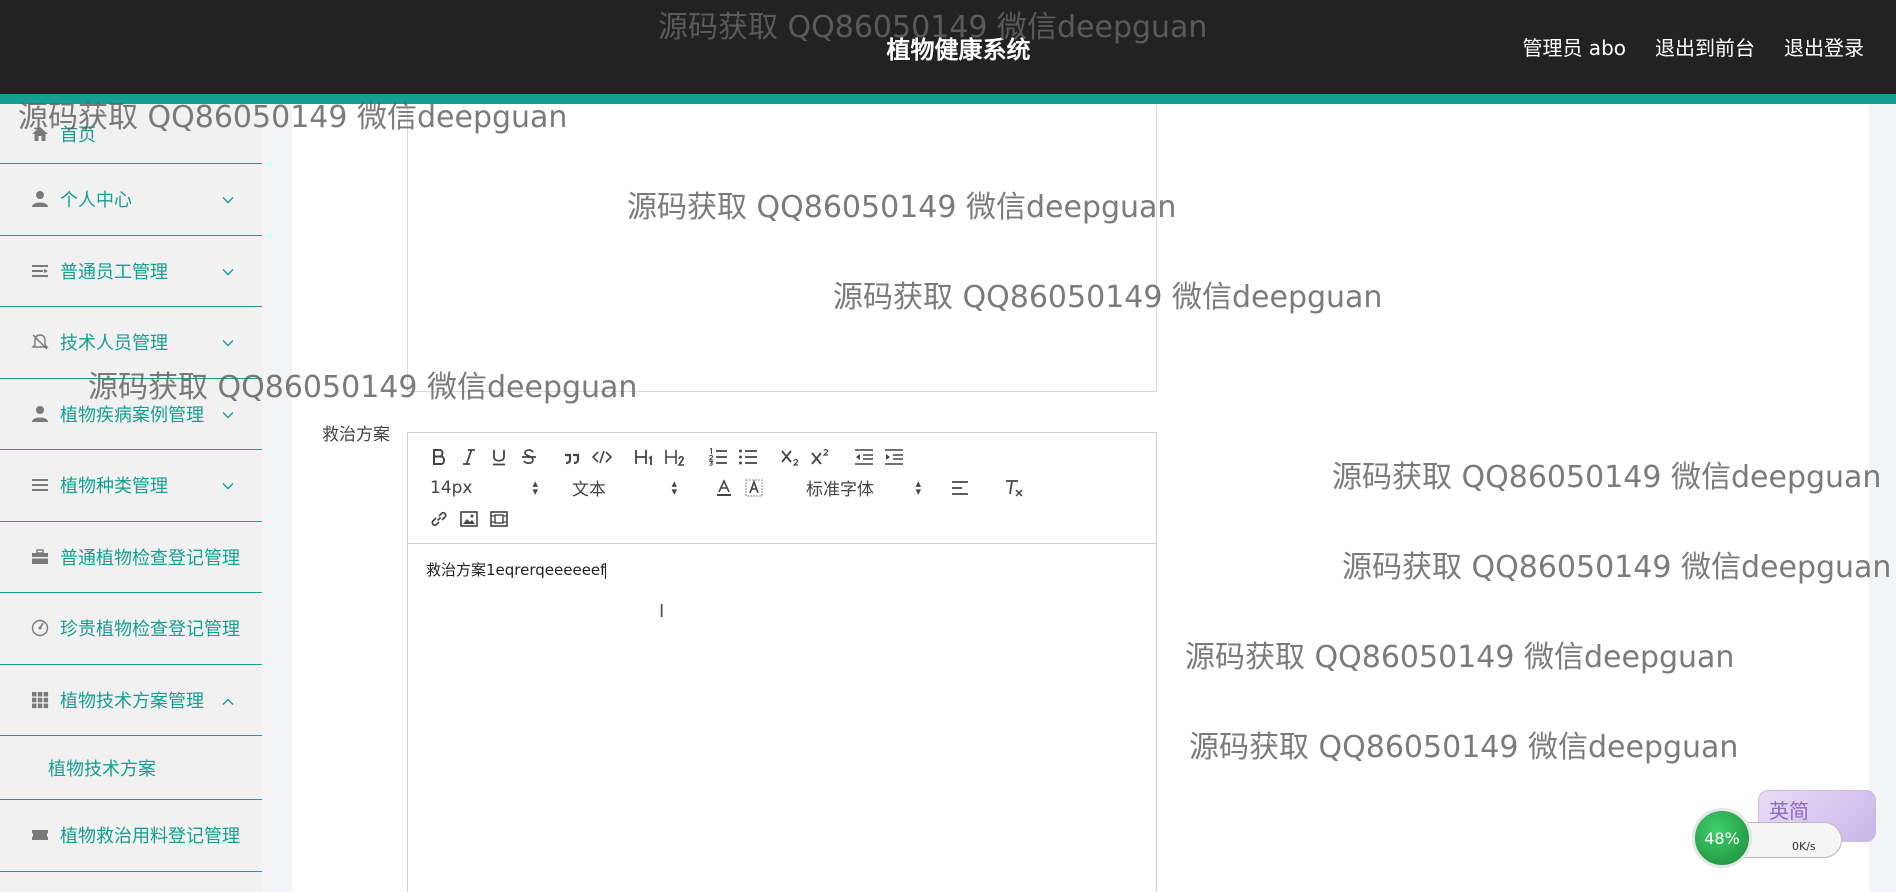  Describe the element at coordinates (572, 457) in the screenshot. I see `blockquote-button` at that location.